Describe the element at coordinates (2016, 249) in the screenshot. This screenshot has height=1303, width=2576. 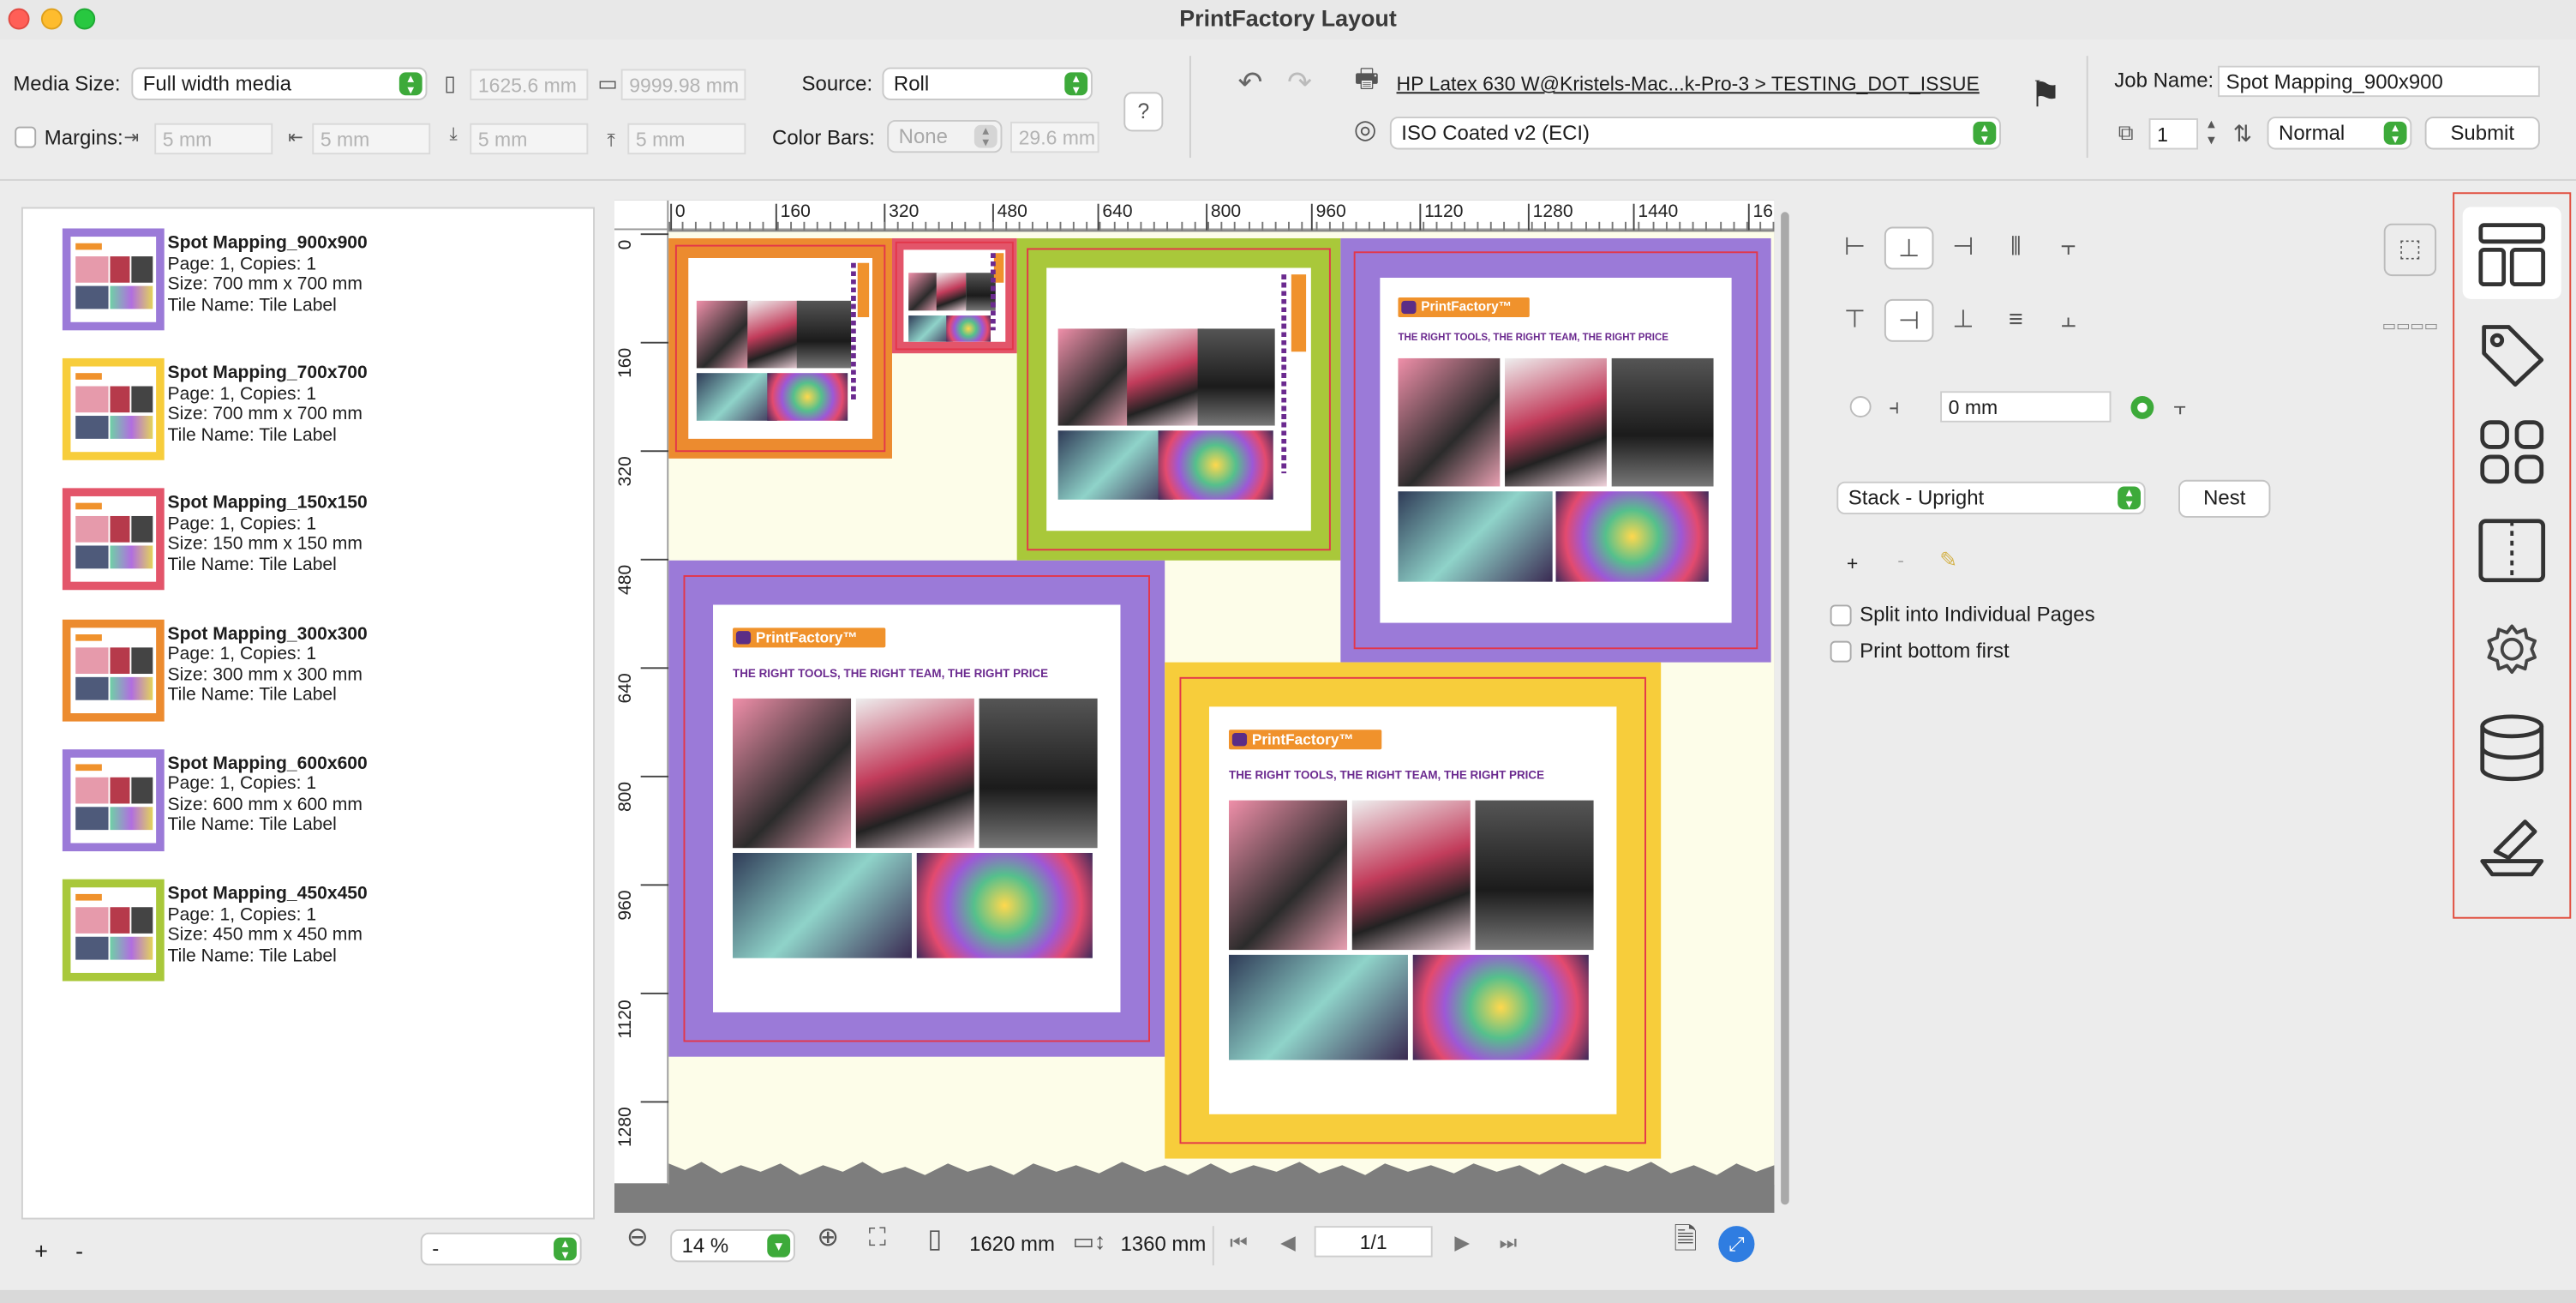
I see `distribute-horizontal-icon: ⫴` at that location.